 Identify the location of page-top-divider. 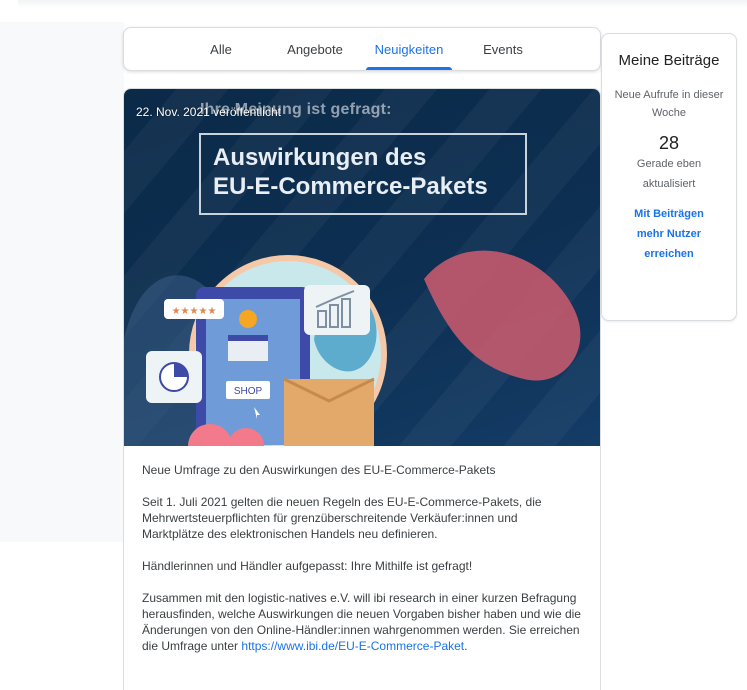
(382, 4).